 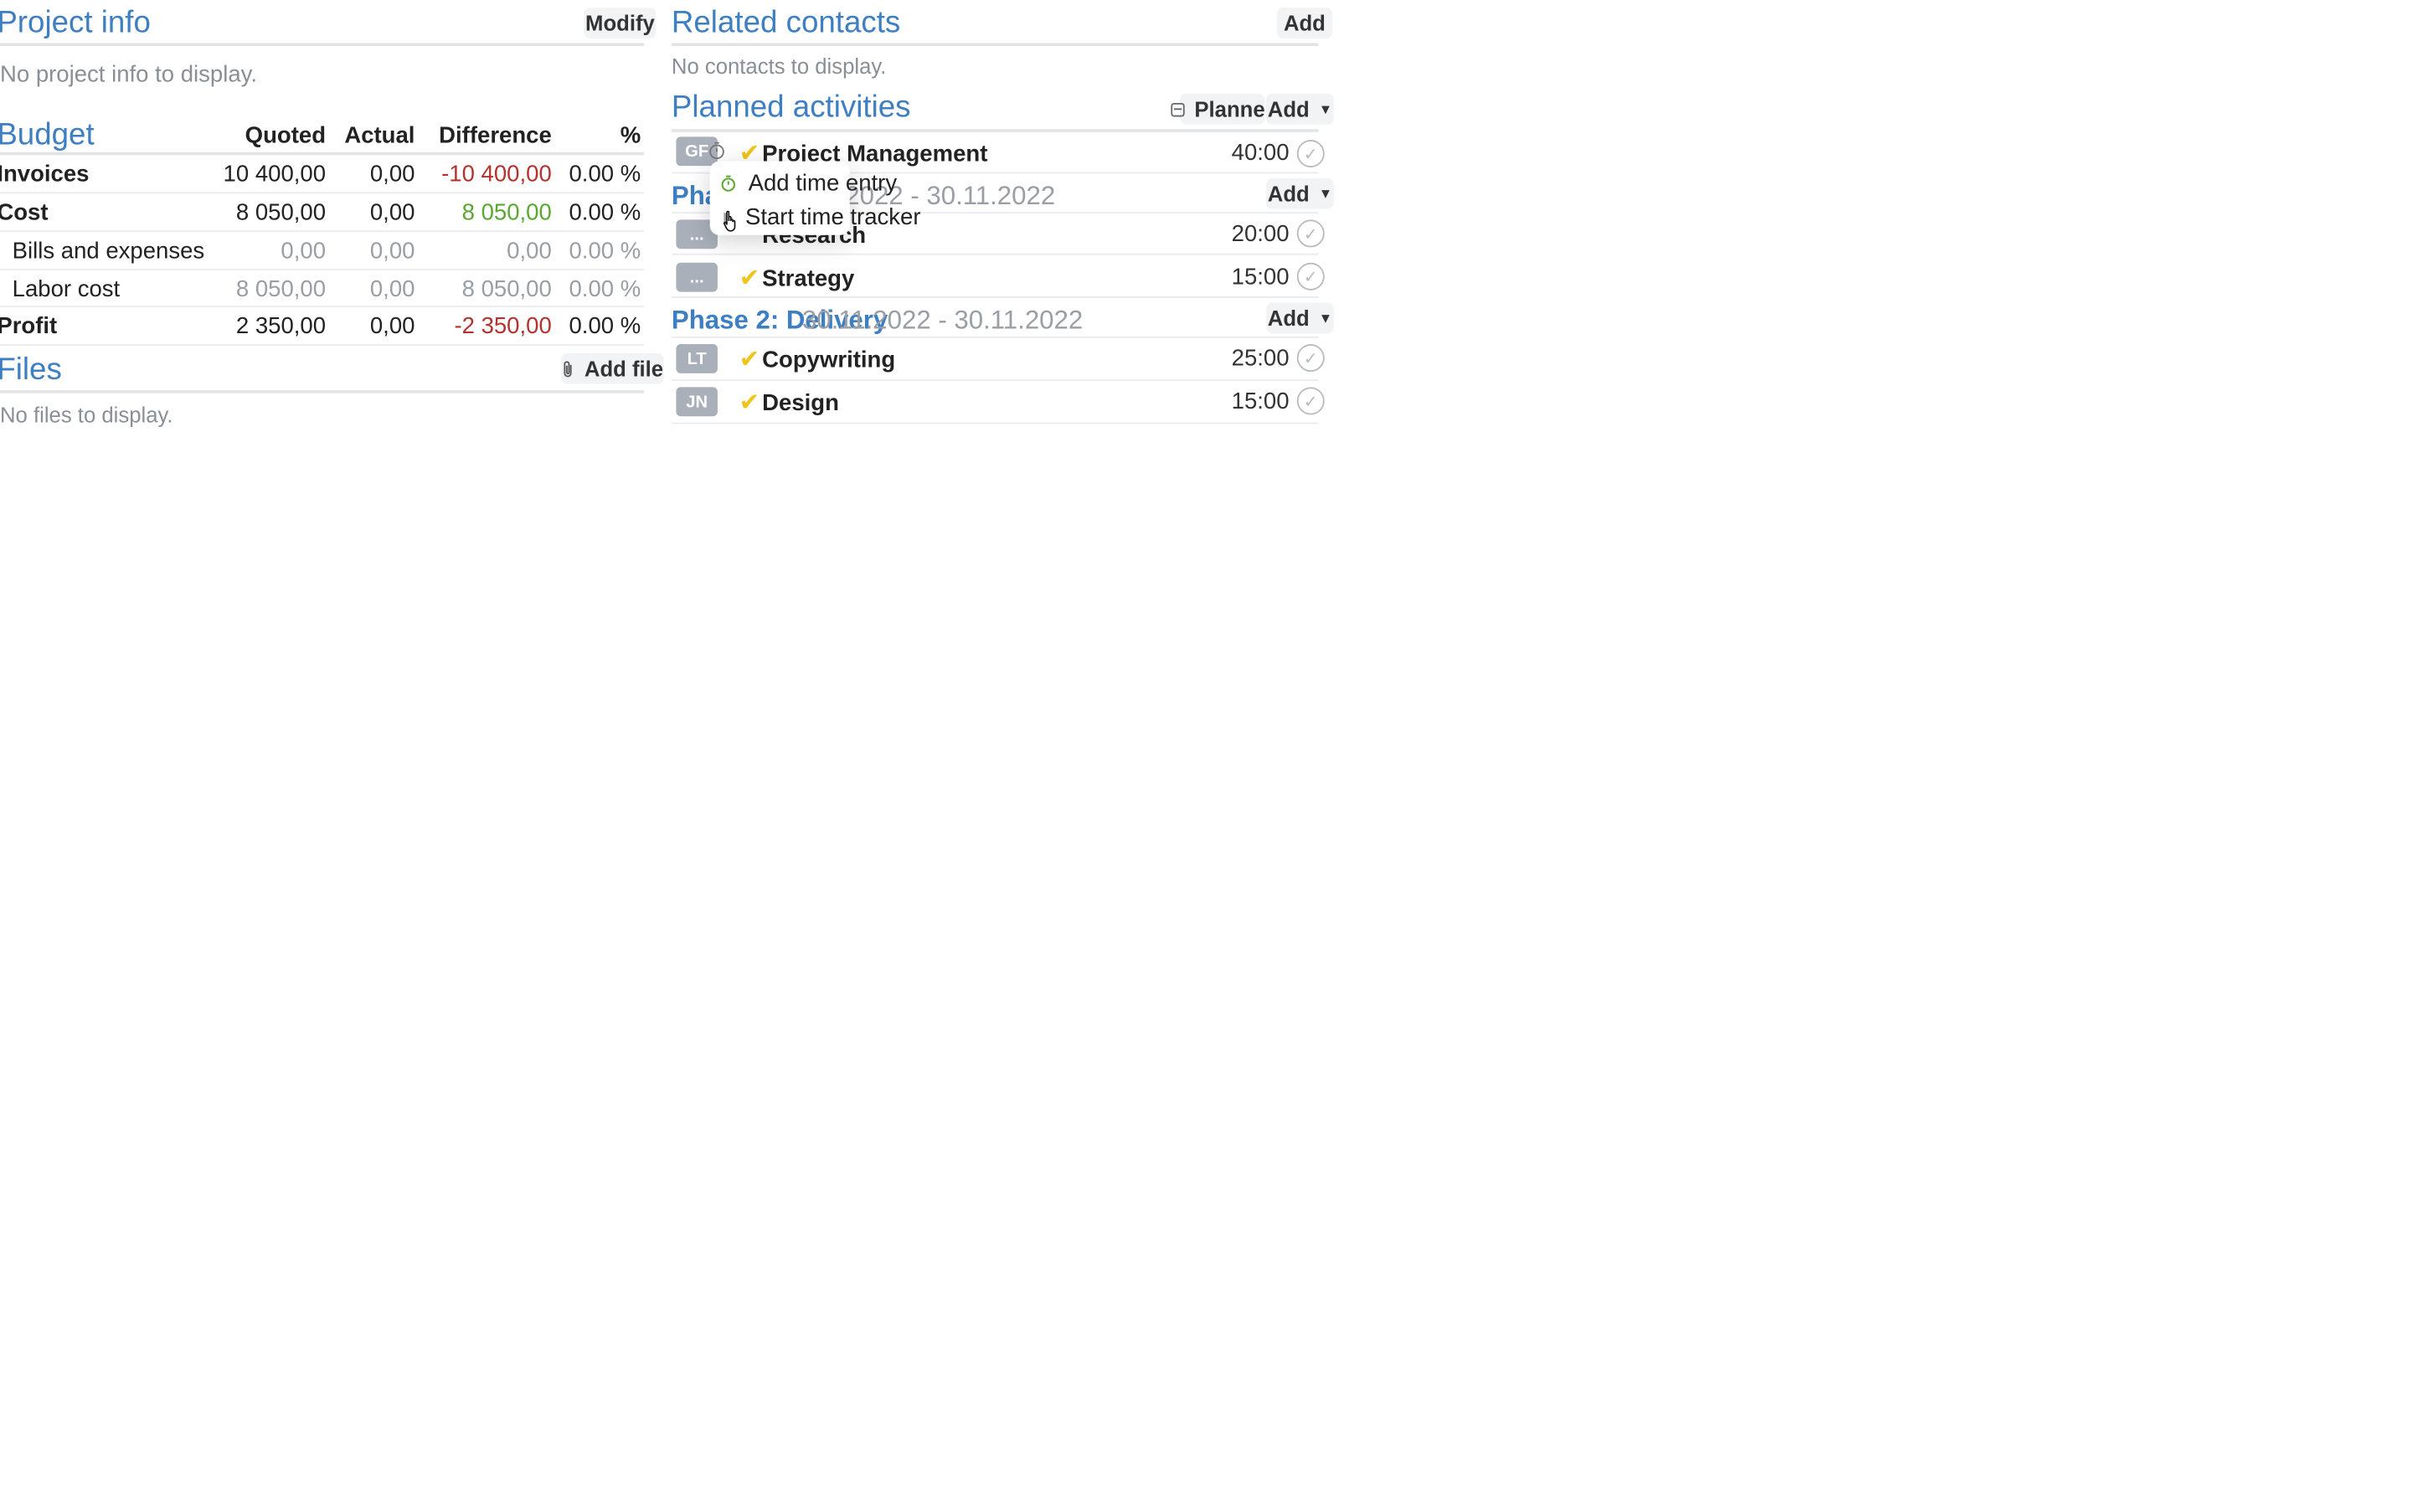 I want to click on phase-dates: 30.11.2022 - 30.11.2022, so click(x=942, y=321).